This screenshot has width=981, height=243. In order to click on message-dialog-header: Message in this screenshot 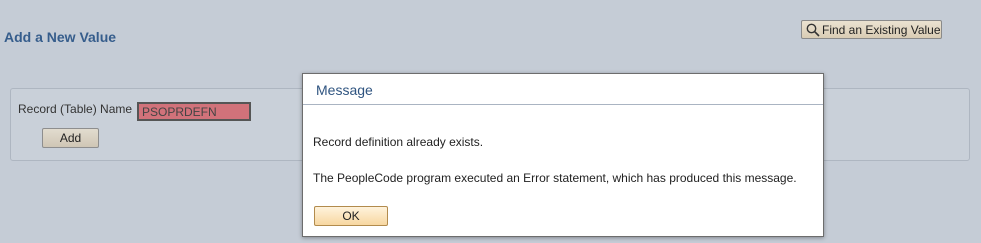, I will do `click(563, 89)`.